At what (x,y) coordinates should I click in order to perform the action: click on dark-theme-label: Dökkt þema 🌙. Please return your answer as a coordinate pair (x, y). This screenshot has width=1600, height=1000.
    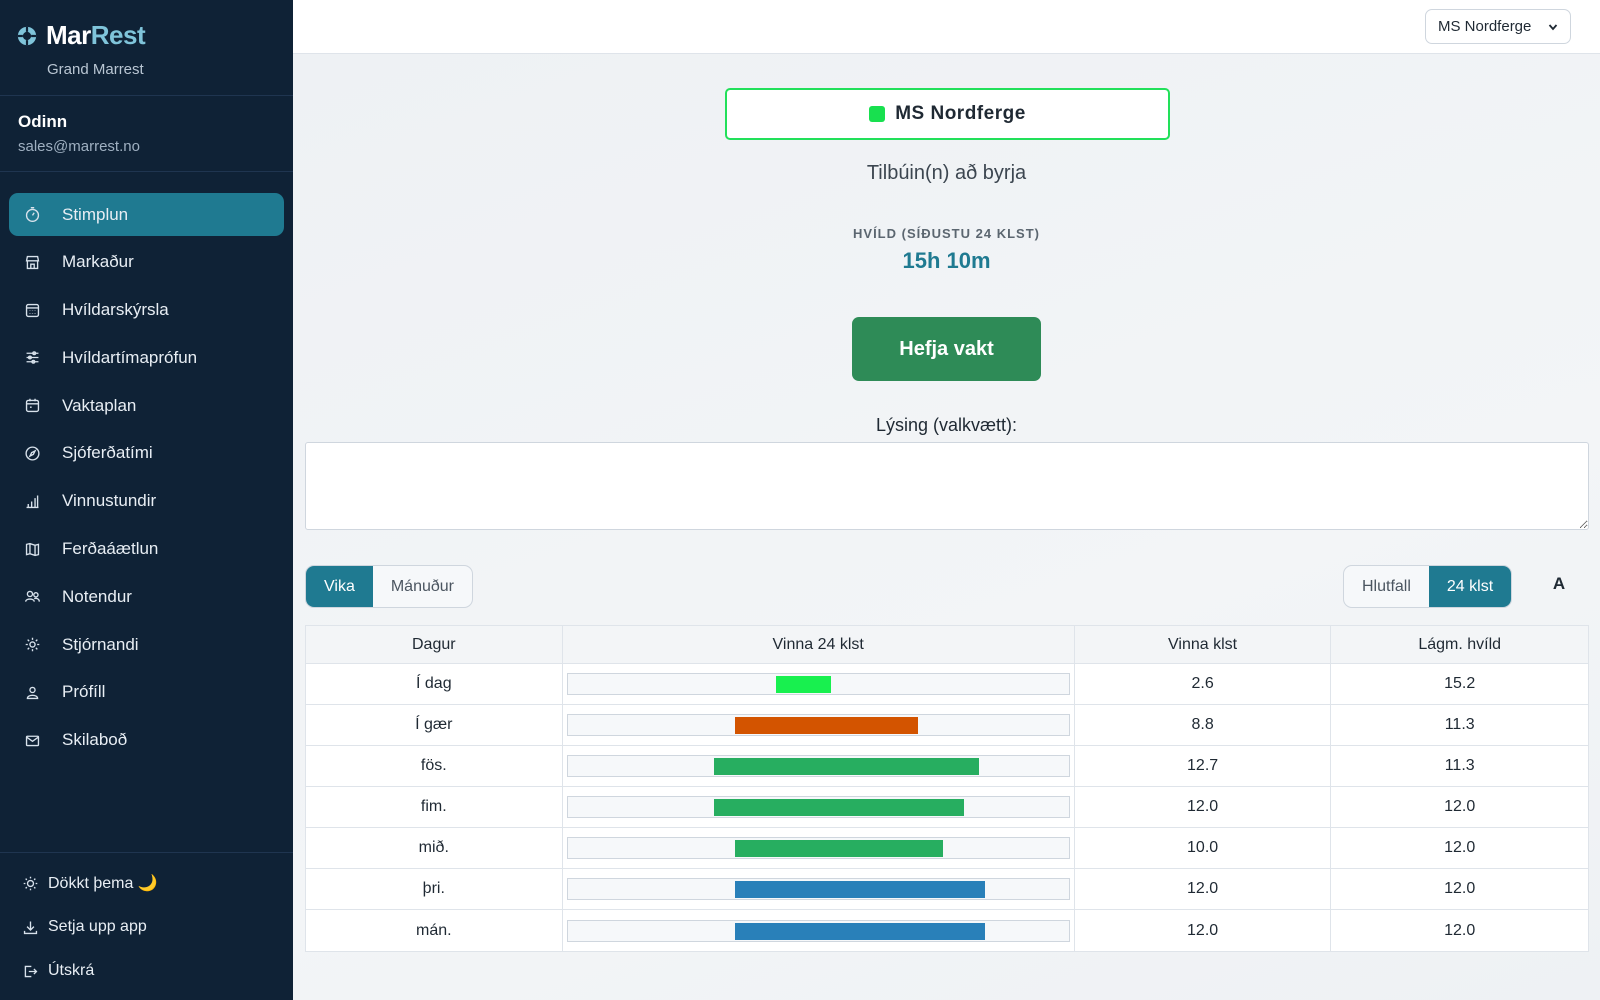
    Looking at the image, I should click on (103, 883).